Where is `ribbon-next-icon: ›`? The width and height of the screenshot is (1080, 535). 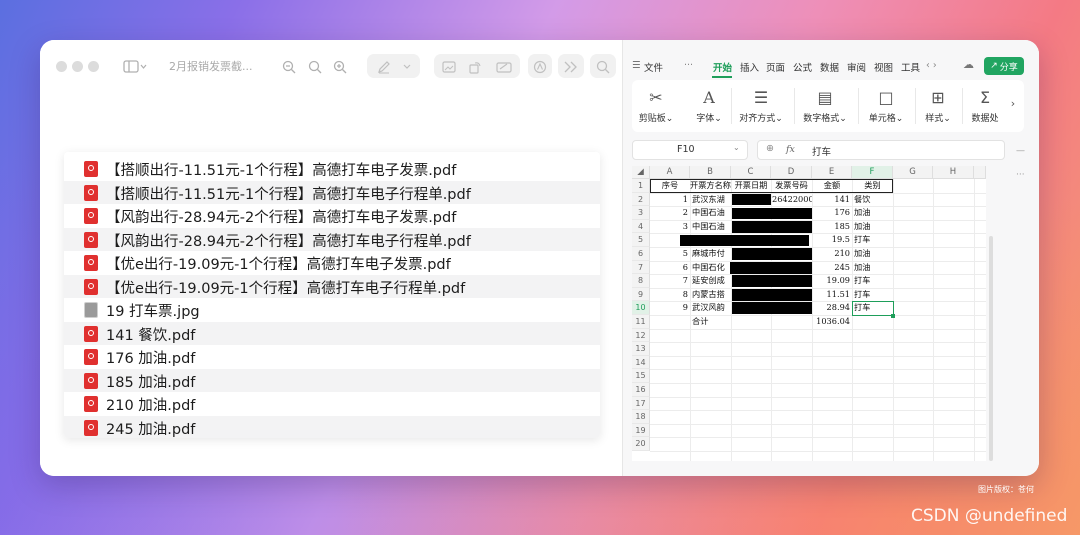 ribbon-next-icon: › is located at coordinates (1013, 106).